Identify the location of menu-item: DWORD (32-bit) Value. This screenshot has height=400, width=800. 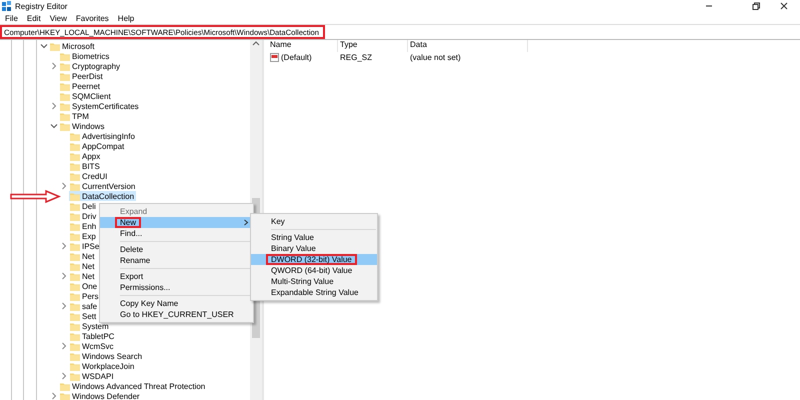
(314, 259).